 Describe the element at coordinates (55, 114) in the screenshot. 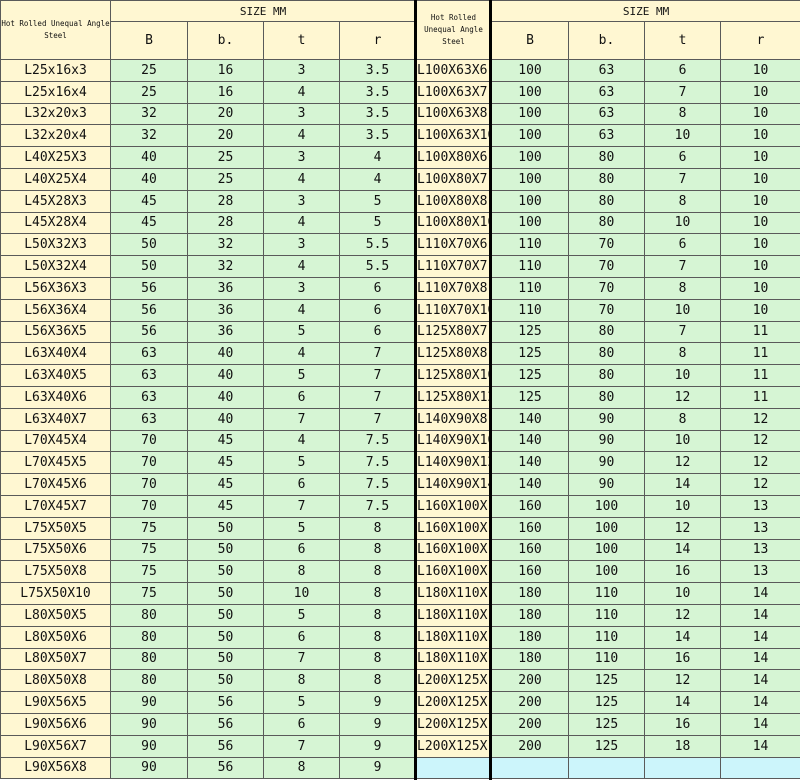

I see `size-name-cell: L32x20x3` at that location.